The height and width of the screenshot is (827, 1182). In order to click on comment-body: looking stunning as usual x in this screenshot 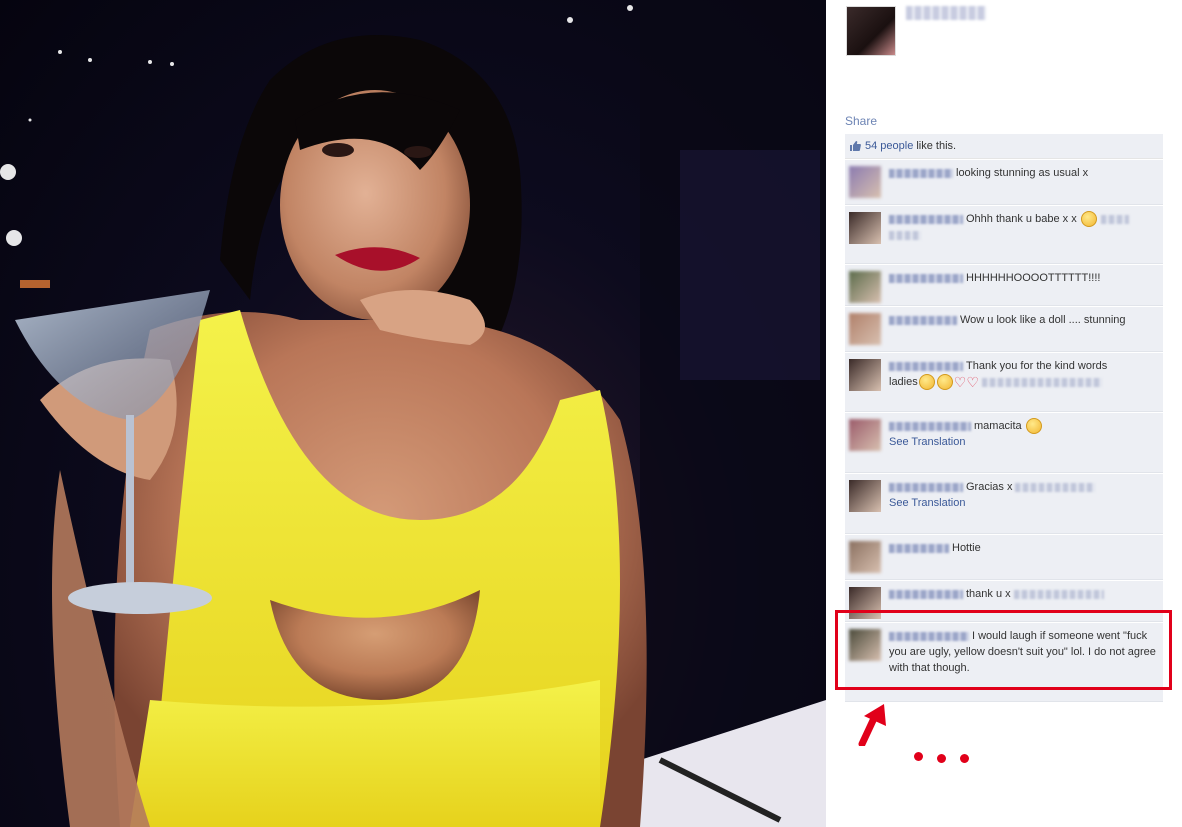, I will do `click(1023, 173)`.